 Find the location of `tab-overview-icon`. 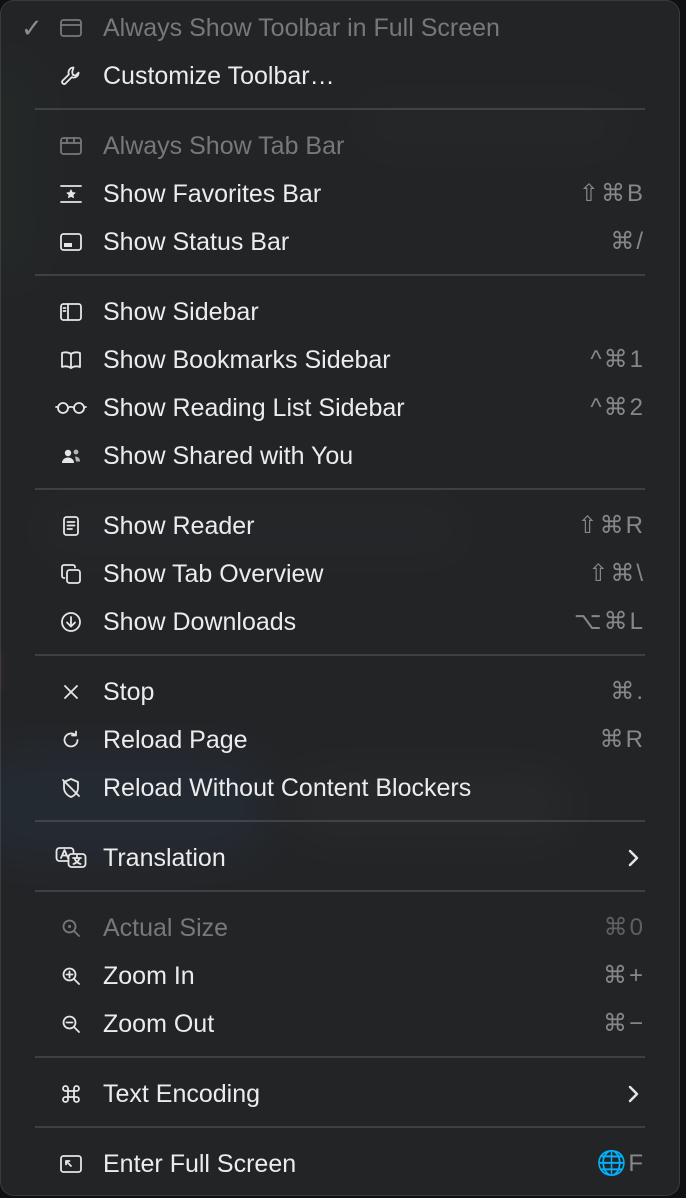

tab-overview-icon is located at coordinates (71, 574).